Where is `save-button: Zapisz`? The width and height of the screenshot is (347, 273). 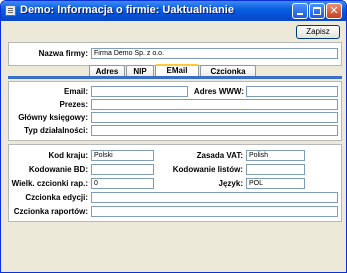
save-button: Zapisz is located at coordinates (318, 32).